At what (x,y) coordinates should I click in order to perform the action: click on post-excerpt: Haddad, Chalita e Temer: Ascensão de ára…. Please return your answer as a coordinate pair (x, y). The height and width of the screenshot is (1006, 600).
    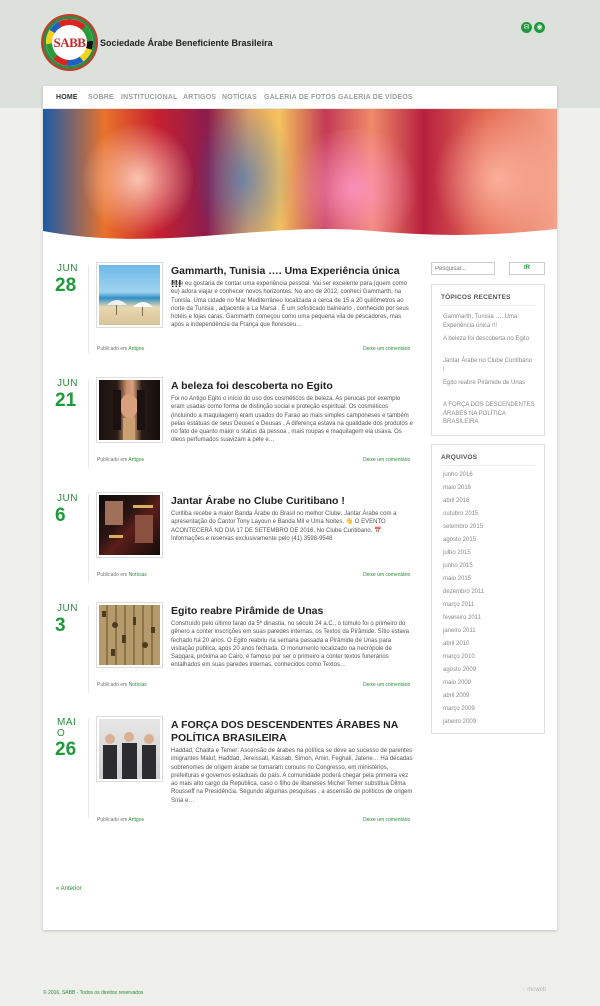
    Looking at the image, I should click on (292, 776).